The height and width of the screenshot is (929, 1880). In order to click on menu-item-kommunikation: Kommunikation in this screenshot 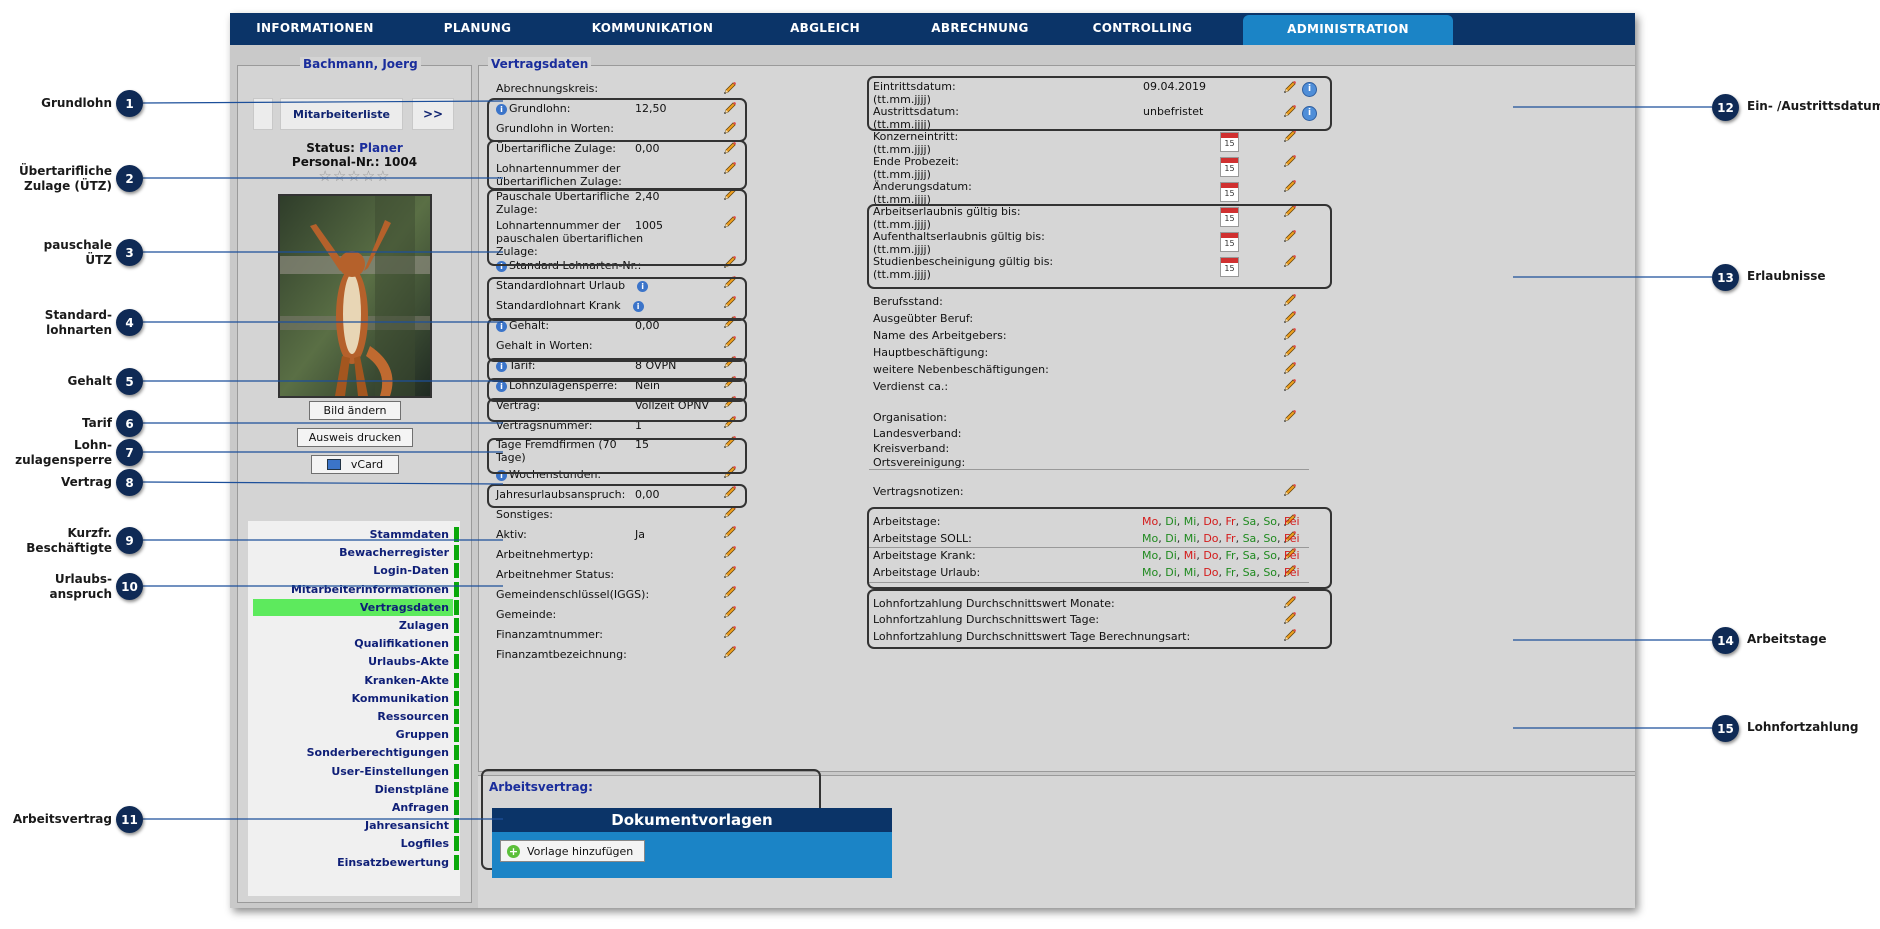, I will do `click(356, 698)`.